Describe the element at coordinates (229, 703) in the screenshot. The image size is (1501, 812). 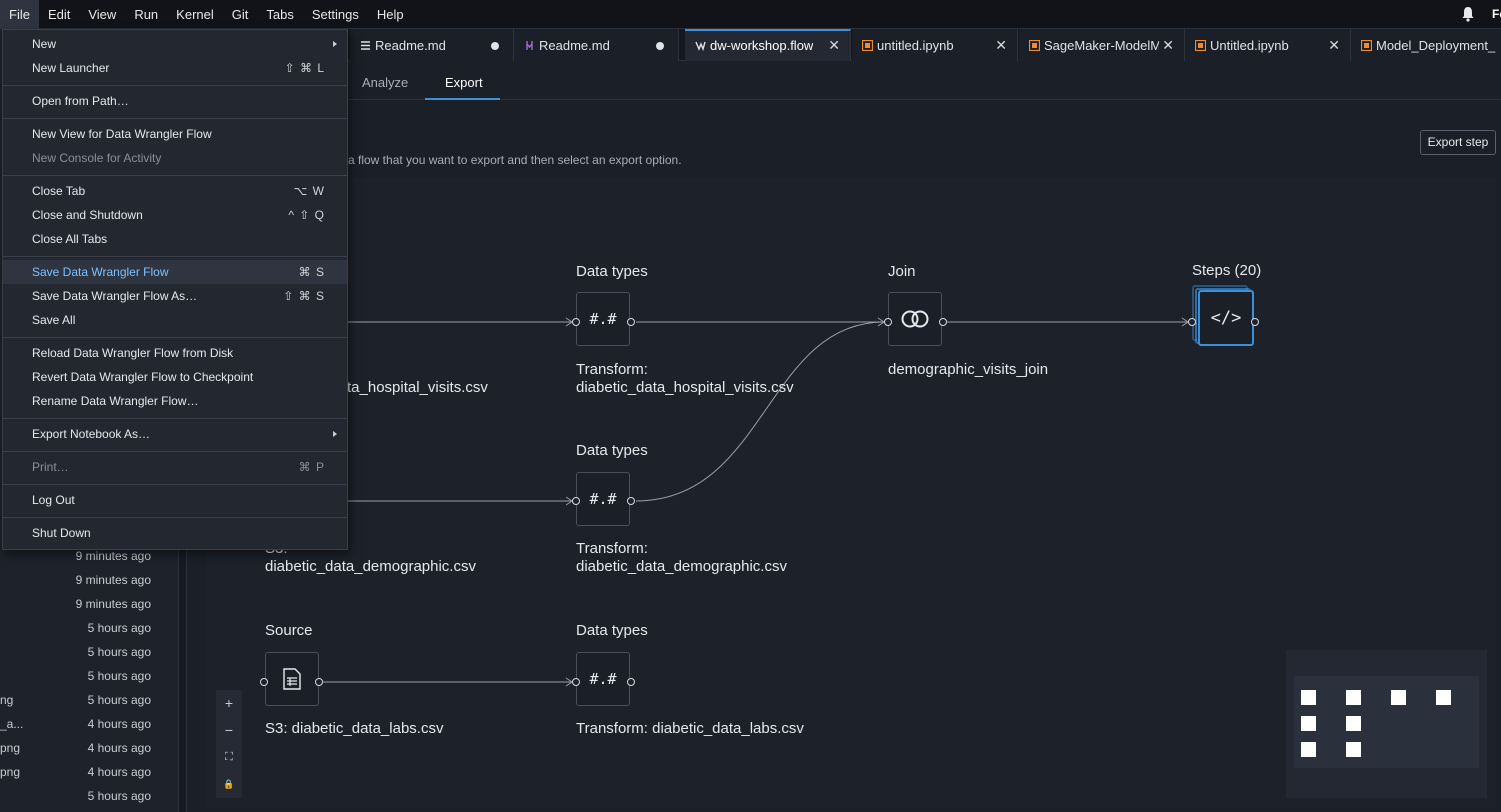
I see `zoom-in-button: +` at that location.